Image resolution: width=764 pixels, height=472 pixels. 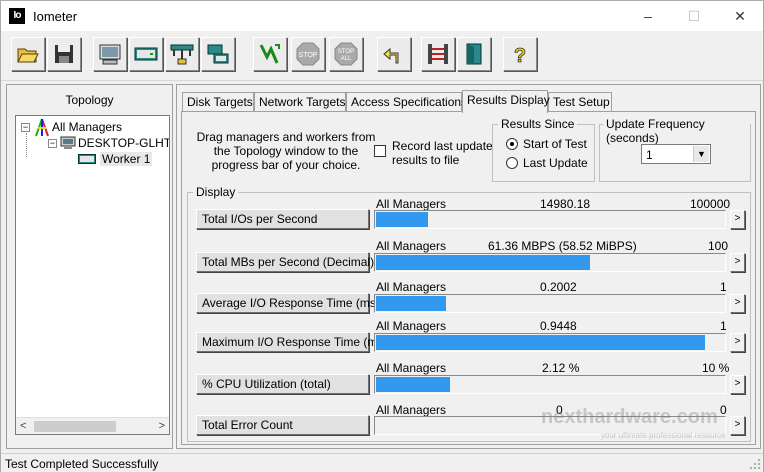 I want to click on manager-collapse-toggle: −, so click(x=52, y=143).